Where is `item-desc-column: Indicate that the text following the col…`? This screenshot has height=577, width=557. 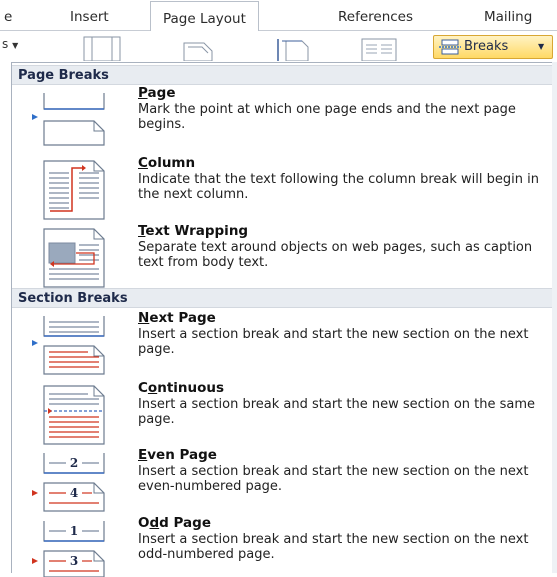 item-desc-column: Indicate that the text following the col… is located at coordinates (338, 187).